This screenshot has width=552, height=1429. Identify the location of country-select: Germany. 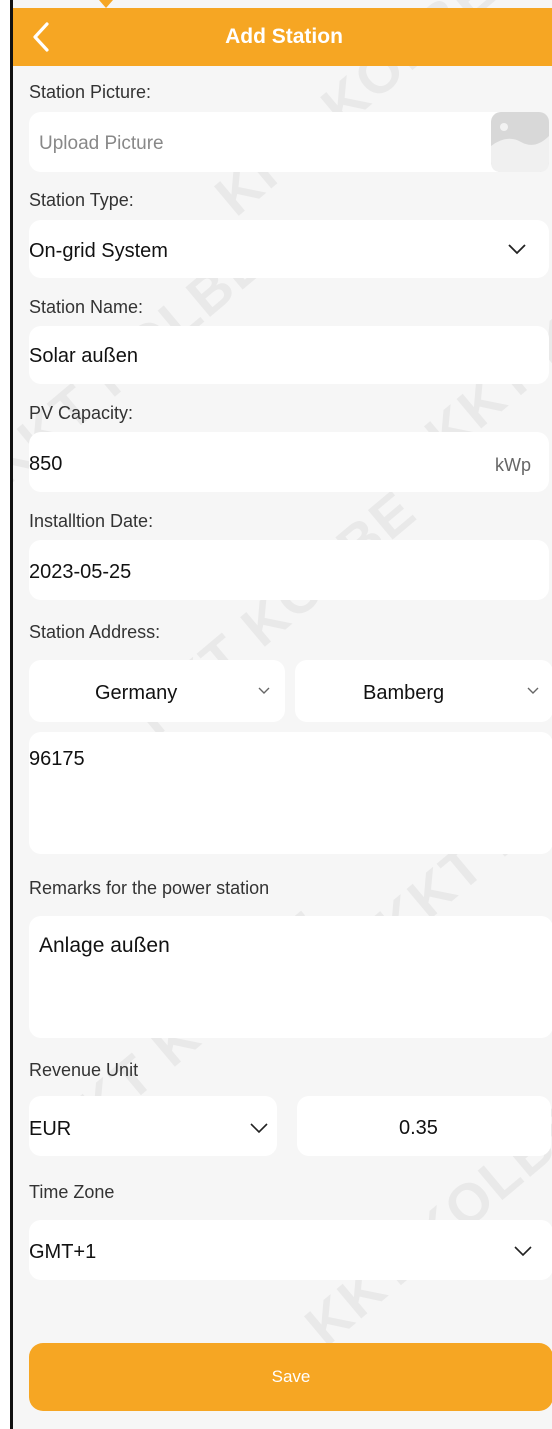
(157, 691).